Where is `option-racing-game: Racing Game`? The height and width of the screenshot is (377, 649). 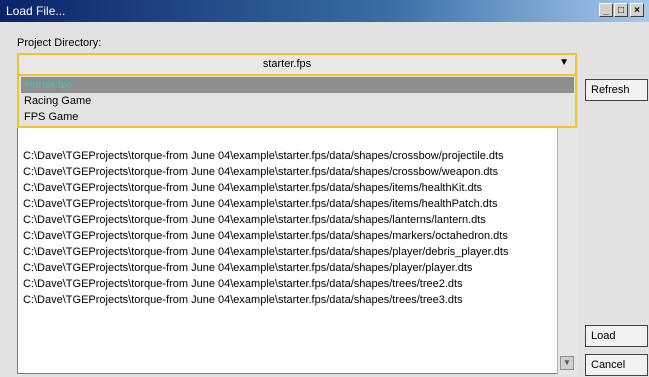
option-racing-game: Racing Game is located at coordinates (297, 101).